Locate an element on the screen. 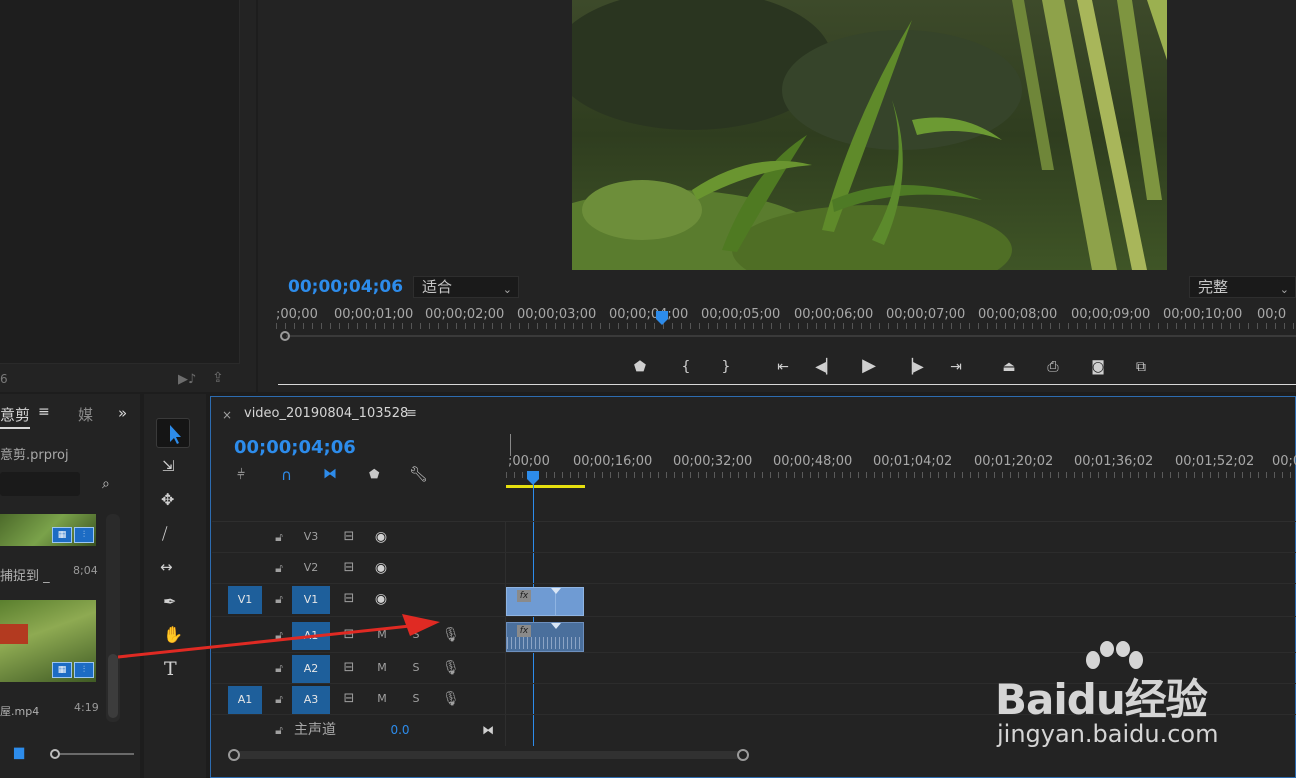 This screenshot has width=1296, height=778. scrollbar-handle is located at coordinates (285, 336).